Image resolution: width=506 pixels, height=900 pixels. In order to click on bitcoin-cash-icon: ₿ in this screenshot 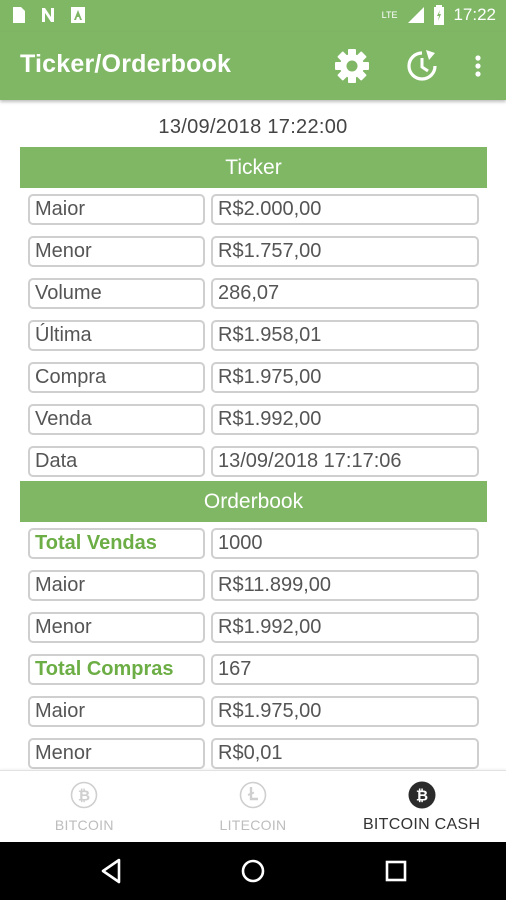, I will do `click(422, 795)`.